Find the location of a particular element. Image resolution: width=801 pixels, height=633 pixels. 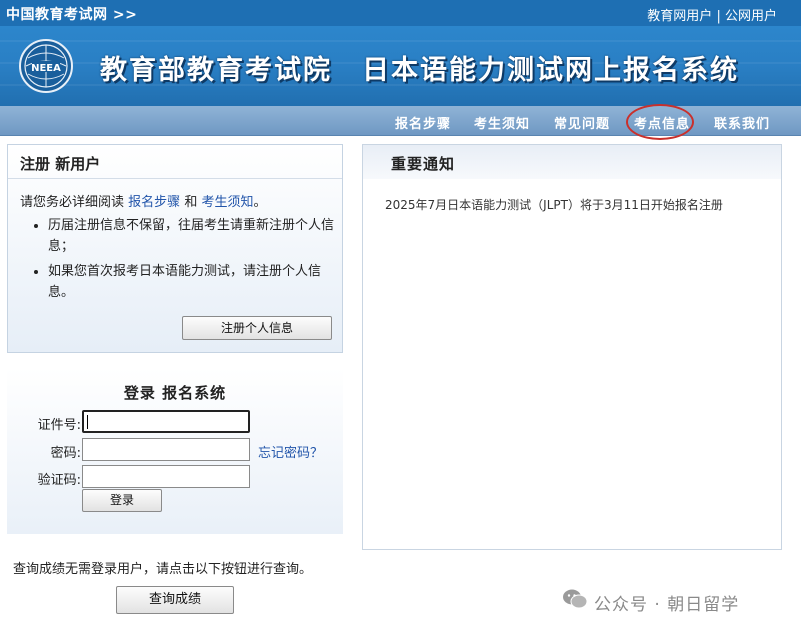

main-nav: 报名步骤 考生须知 常见问题 考点信息 联系我们 is located at coordinates (400, 121).